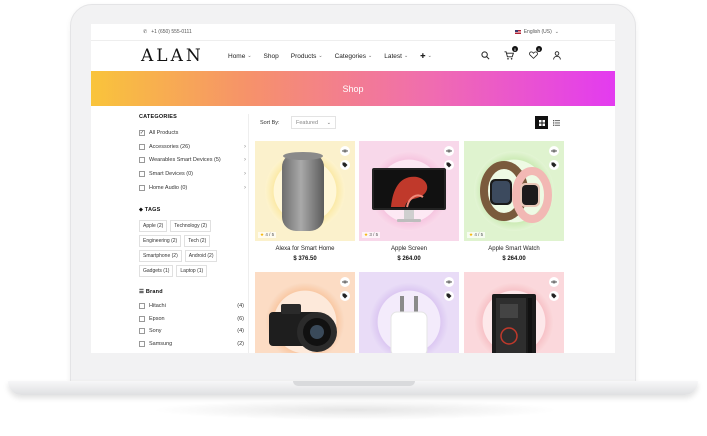 This screenshot has height=436, width=707. What do you see at coordinates (194, 343) in the screenshot?
I see `brand-samsung: Samsung (2)` at bounding box center [194, 343].